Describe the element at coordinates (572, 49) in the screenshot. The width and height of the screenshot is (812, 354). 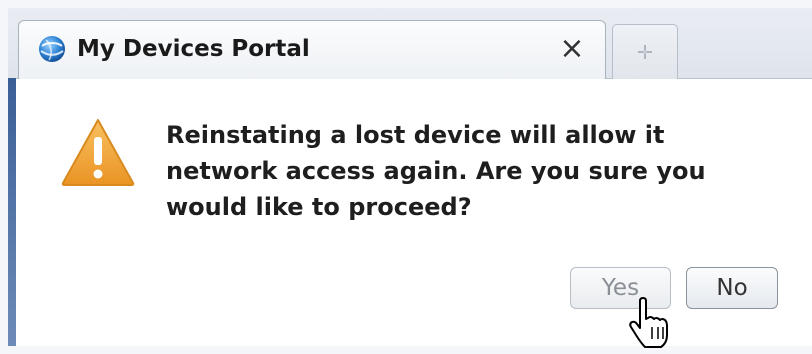
I see `close-icon: ×` at that location.